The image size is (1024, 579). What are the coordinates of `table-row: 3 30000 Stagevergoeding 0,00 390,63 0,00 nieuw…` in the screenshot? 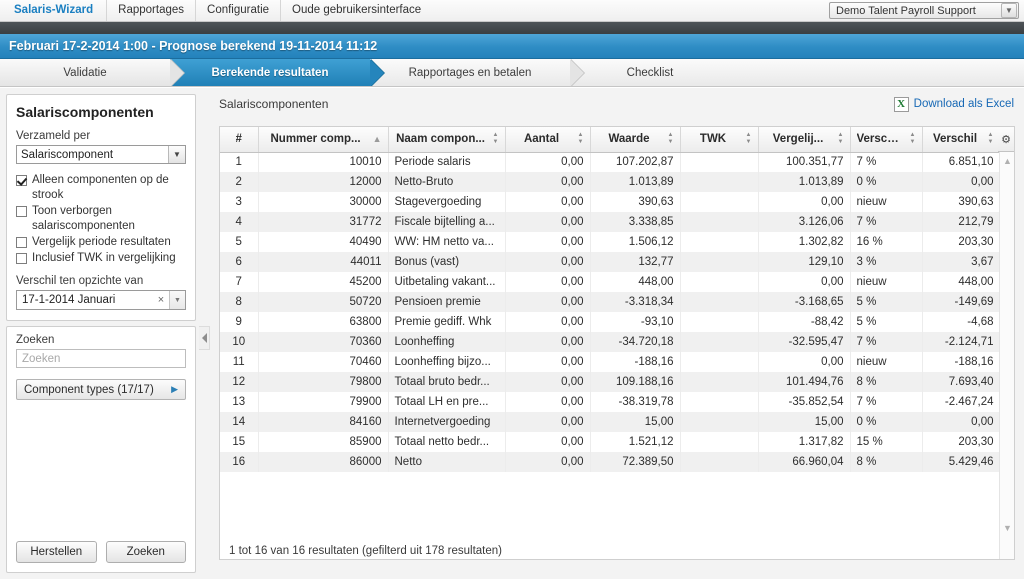 It's located at (610, 202).